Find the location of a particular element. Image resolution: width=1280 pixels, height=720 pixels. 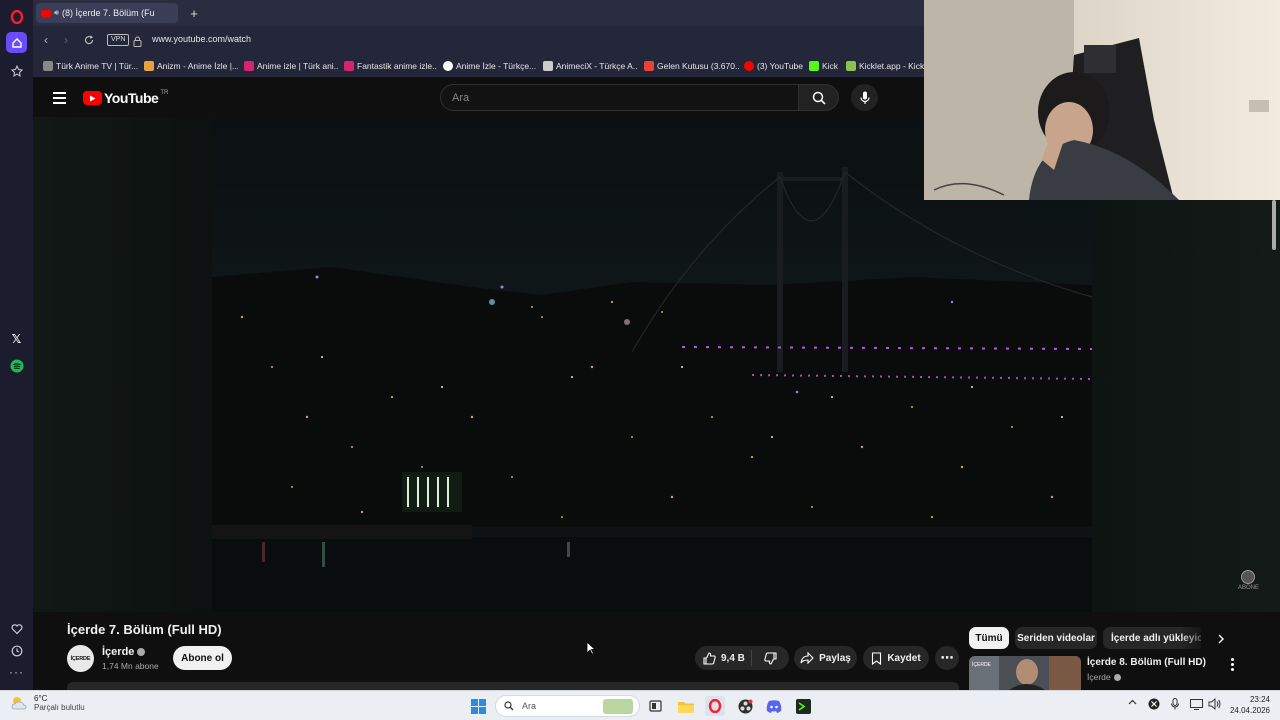

speaker-icon: 🔊︎ is located at coordinates (57, 12).